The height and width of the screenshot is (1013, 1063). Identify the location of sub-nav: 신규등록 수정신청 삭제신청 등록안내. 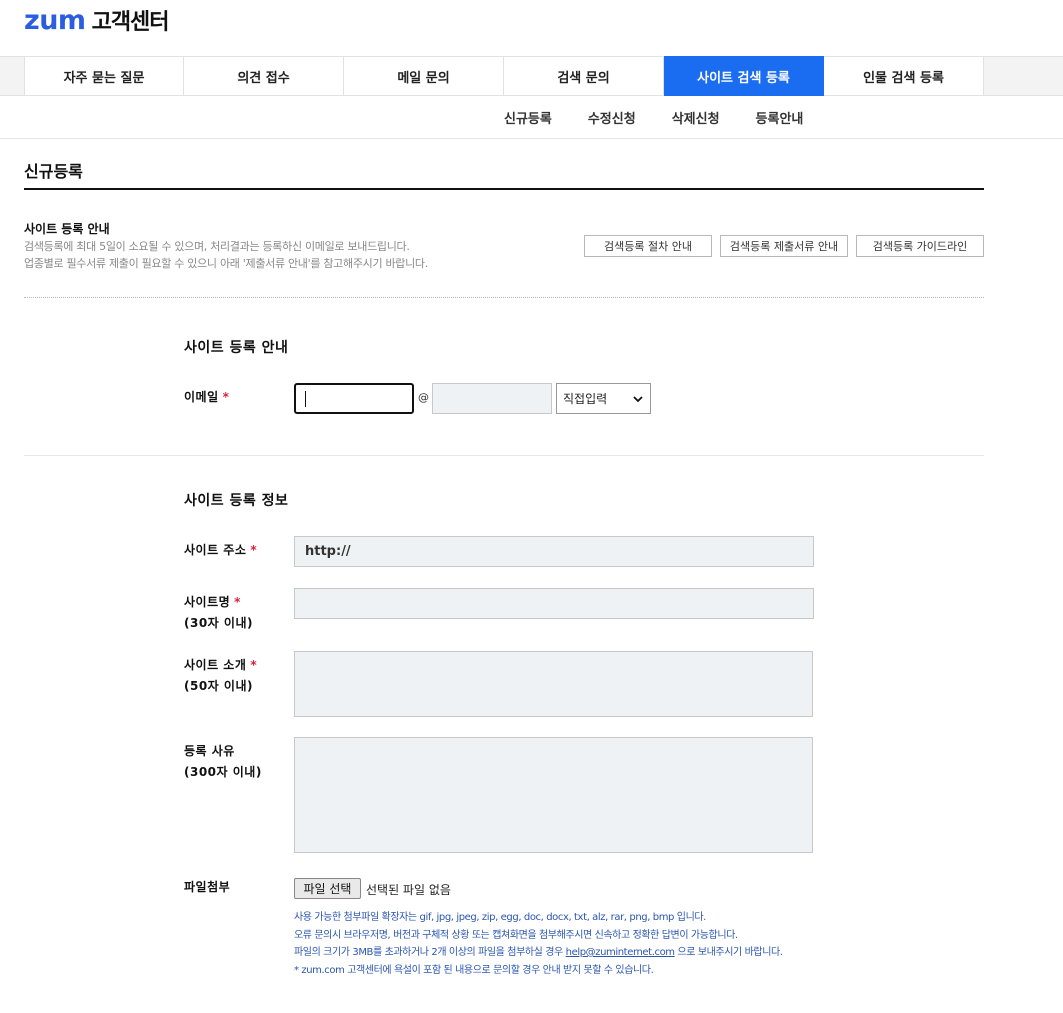
(531, 117).